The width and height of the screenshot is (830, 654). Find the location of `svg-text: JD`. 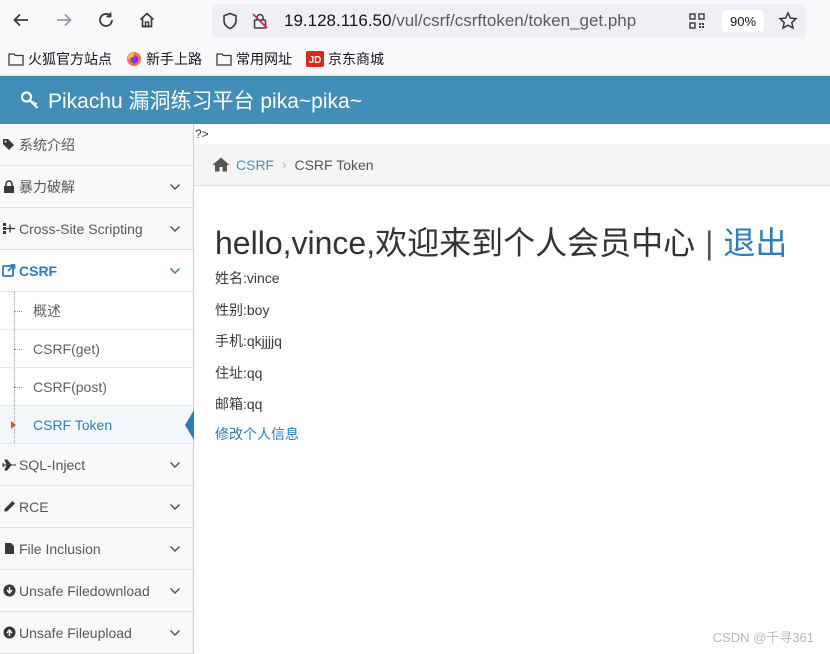

svg-text: JD is located at coordinates (315, 60).